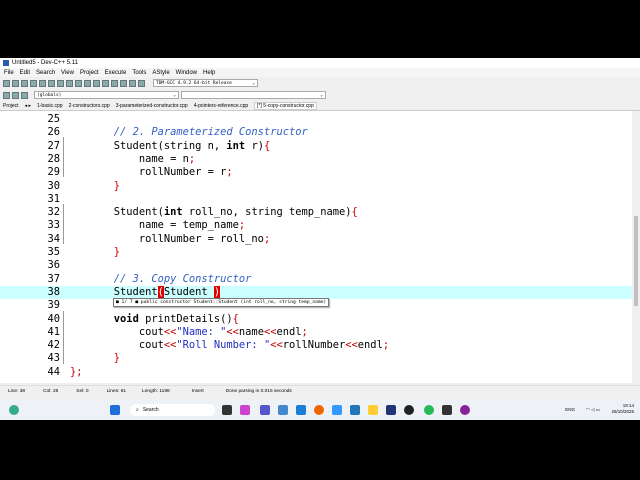  I want to click on tab-file: 2-constructors.cpp, so click(89, 106).